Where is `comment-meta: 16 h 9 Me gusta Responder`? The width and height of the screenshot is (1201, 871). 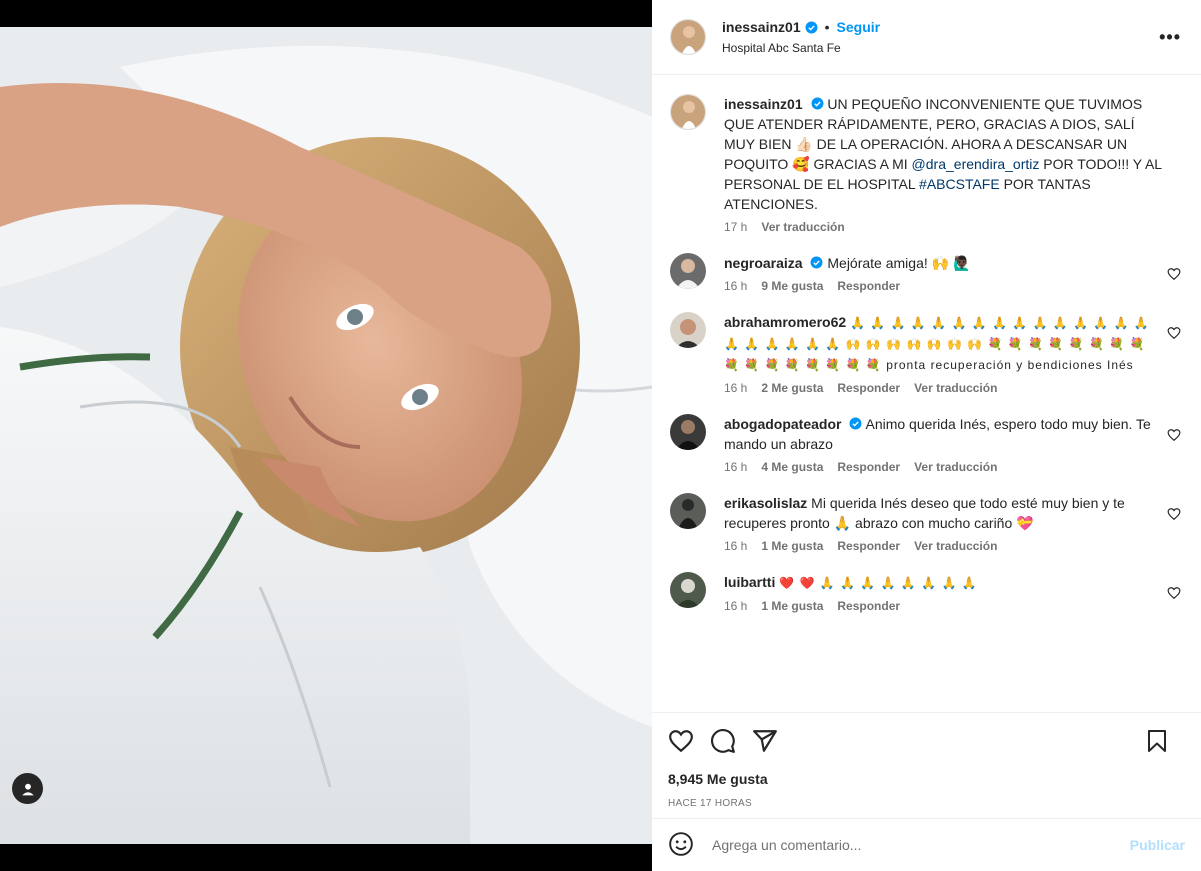
comment-meta: 16 h 9 Me gusta Responder is located at coordinates (944, 286).